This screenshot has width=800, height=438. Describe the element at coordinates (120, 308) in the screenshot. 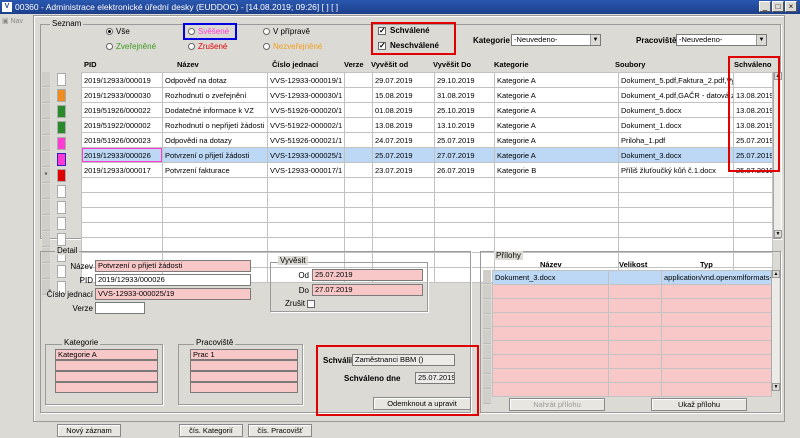

I see `verze-field` at that location.